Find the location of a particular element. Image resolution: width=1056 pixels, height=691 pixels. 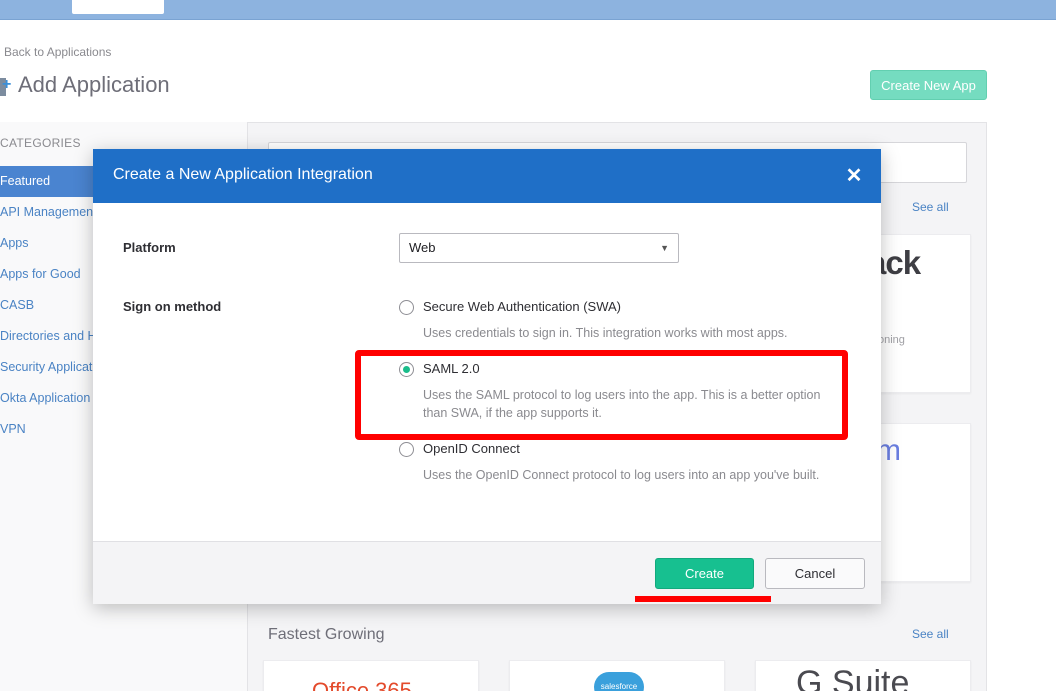

dialog-footer is located at coordinates (487, 572).